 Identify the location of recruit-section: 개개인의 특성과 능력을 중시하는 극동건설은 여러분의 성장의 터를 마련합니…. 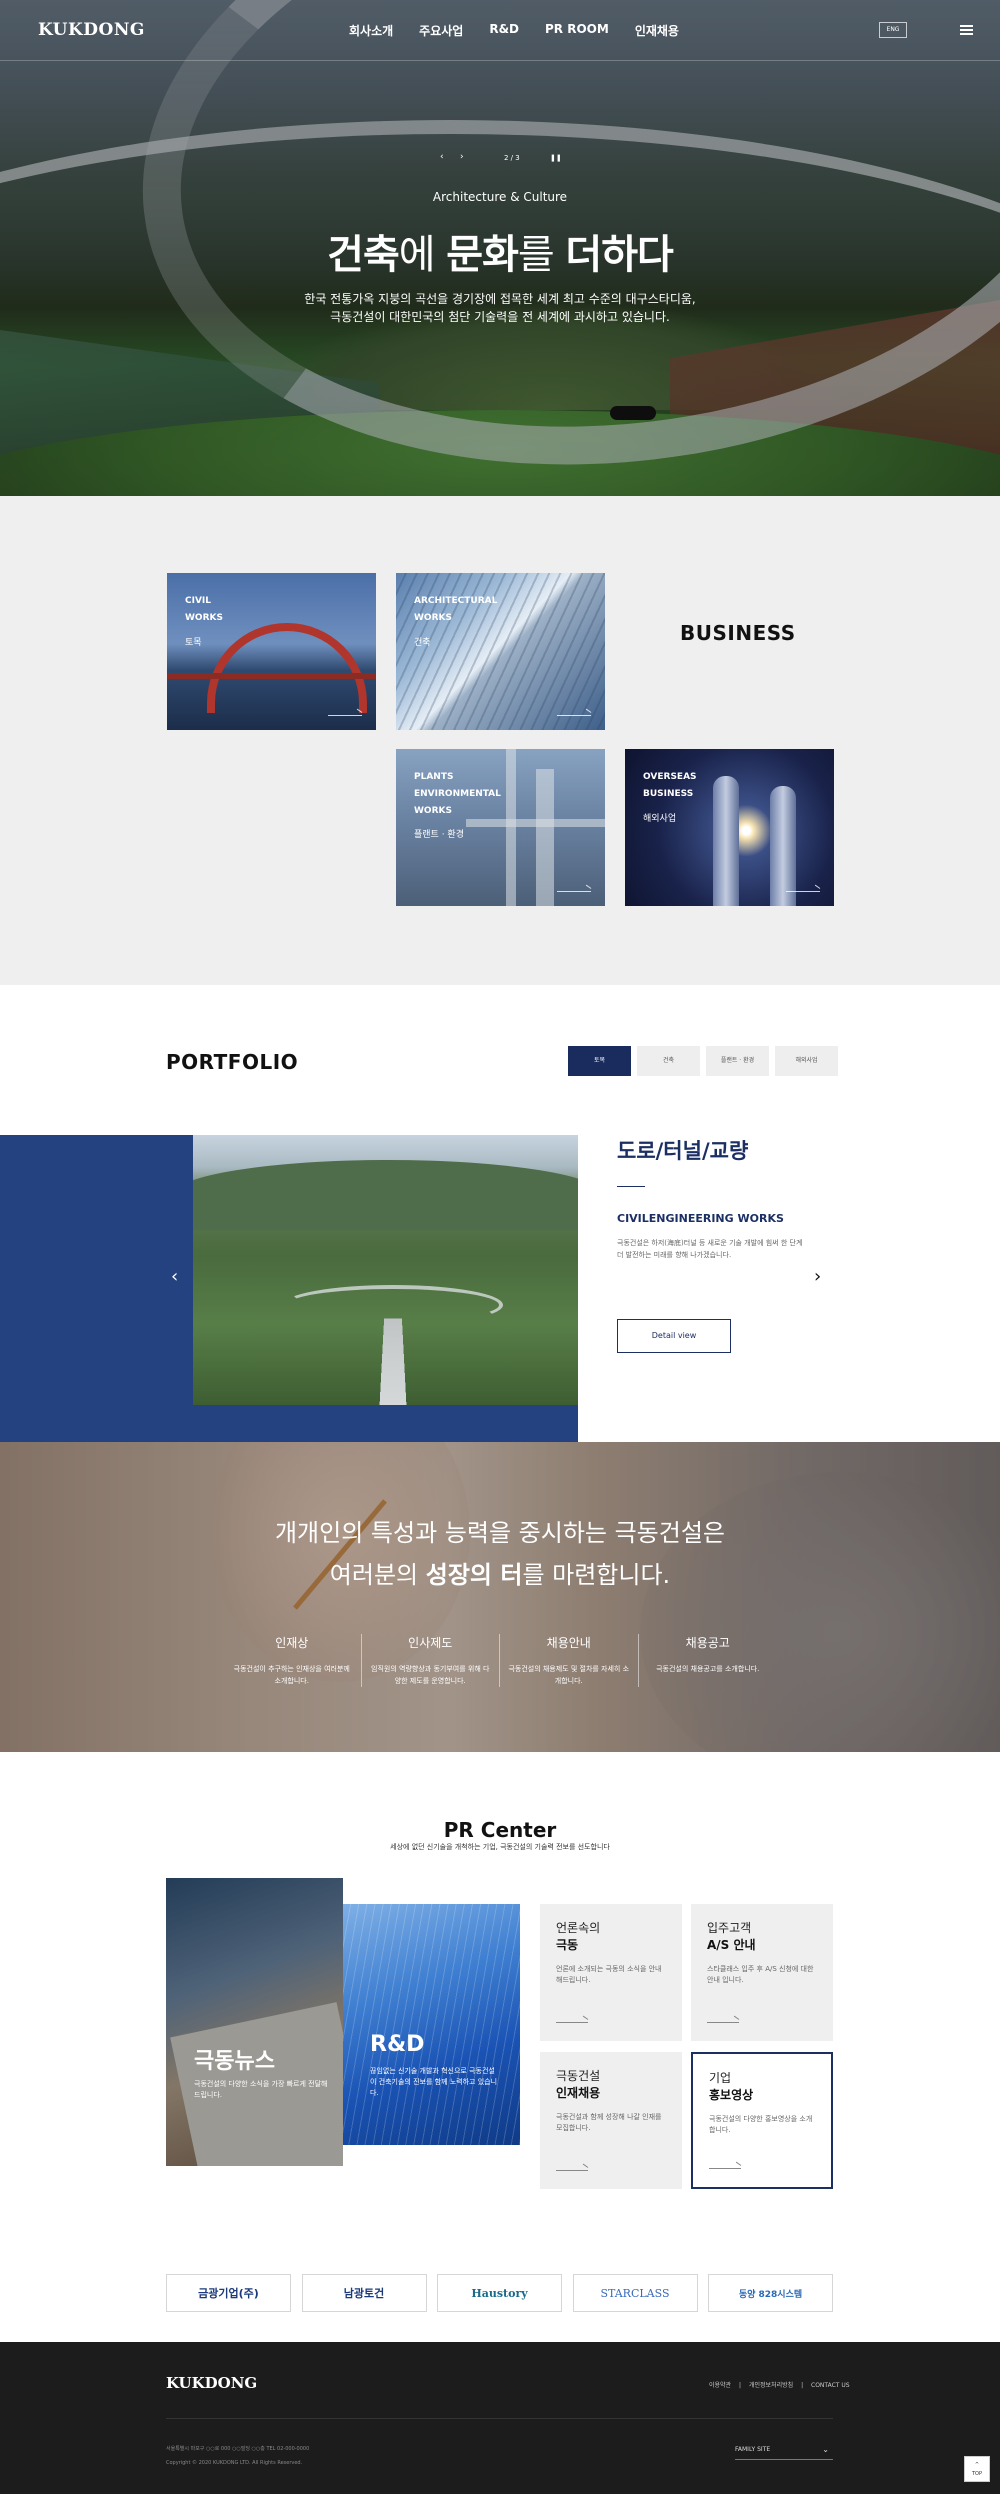
(500, 1597).